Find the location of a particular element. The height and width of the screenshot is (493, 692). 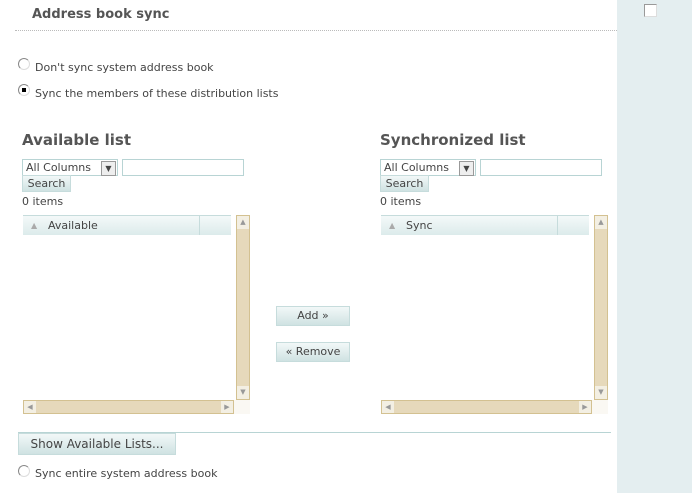

available-item-count: 0 items is located at coordinates (43, 201).